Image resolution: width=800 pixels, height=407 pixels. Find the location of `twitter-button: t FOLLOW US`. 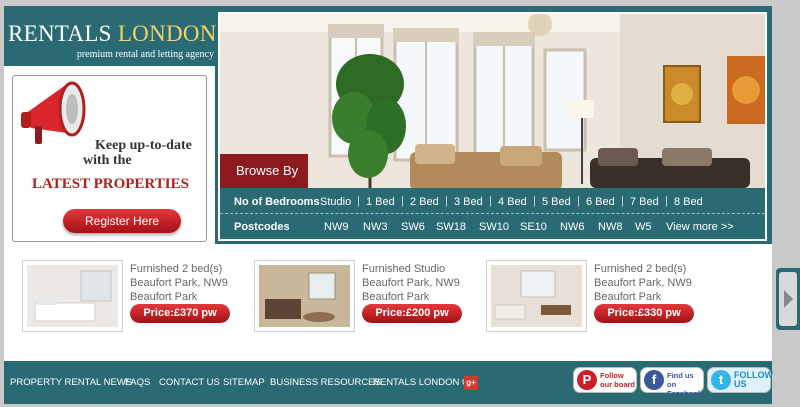

twitter-button: t FOLLOW US is located at coordinates (740, 380).